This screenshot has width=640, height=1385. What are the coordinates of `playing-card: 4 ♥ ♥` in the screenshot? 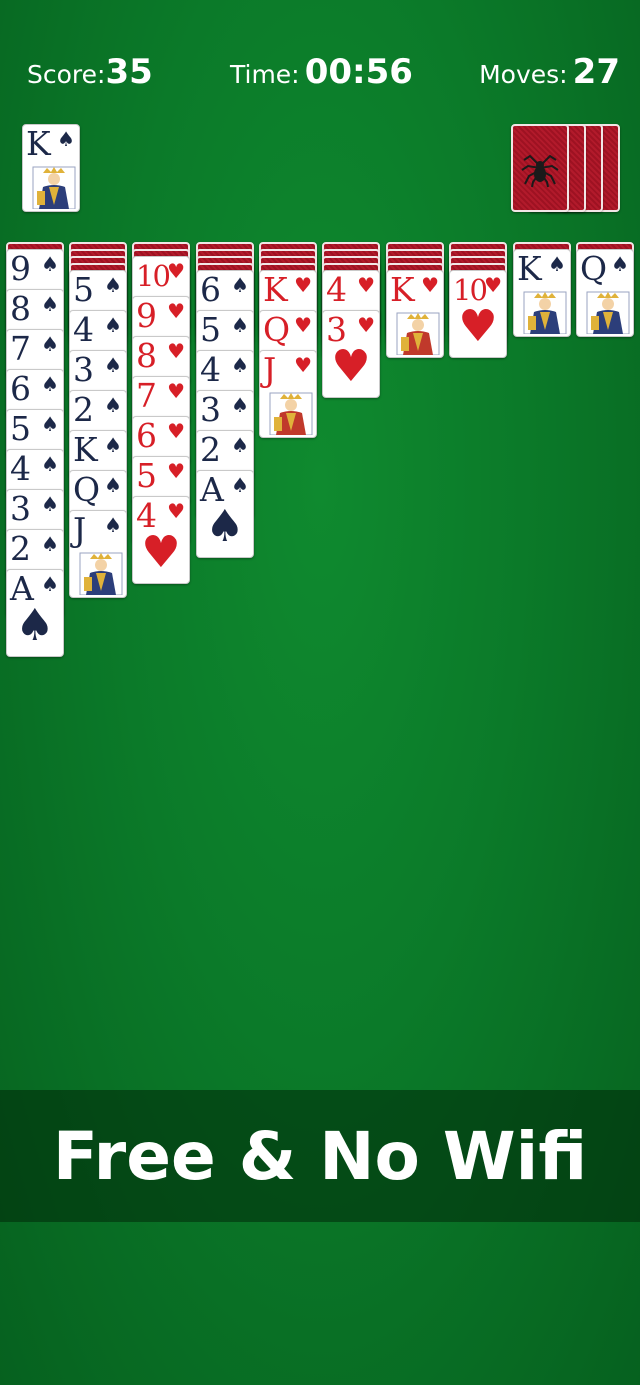 It's located at (161, 540).